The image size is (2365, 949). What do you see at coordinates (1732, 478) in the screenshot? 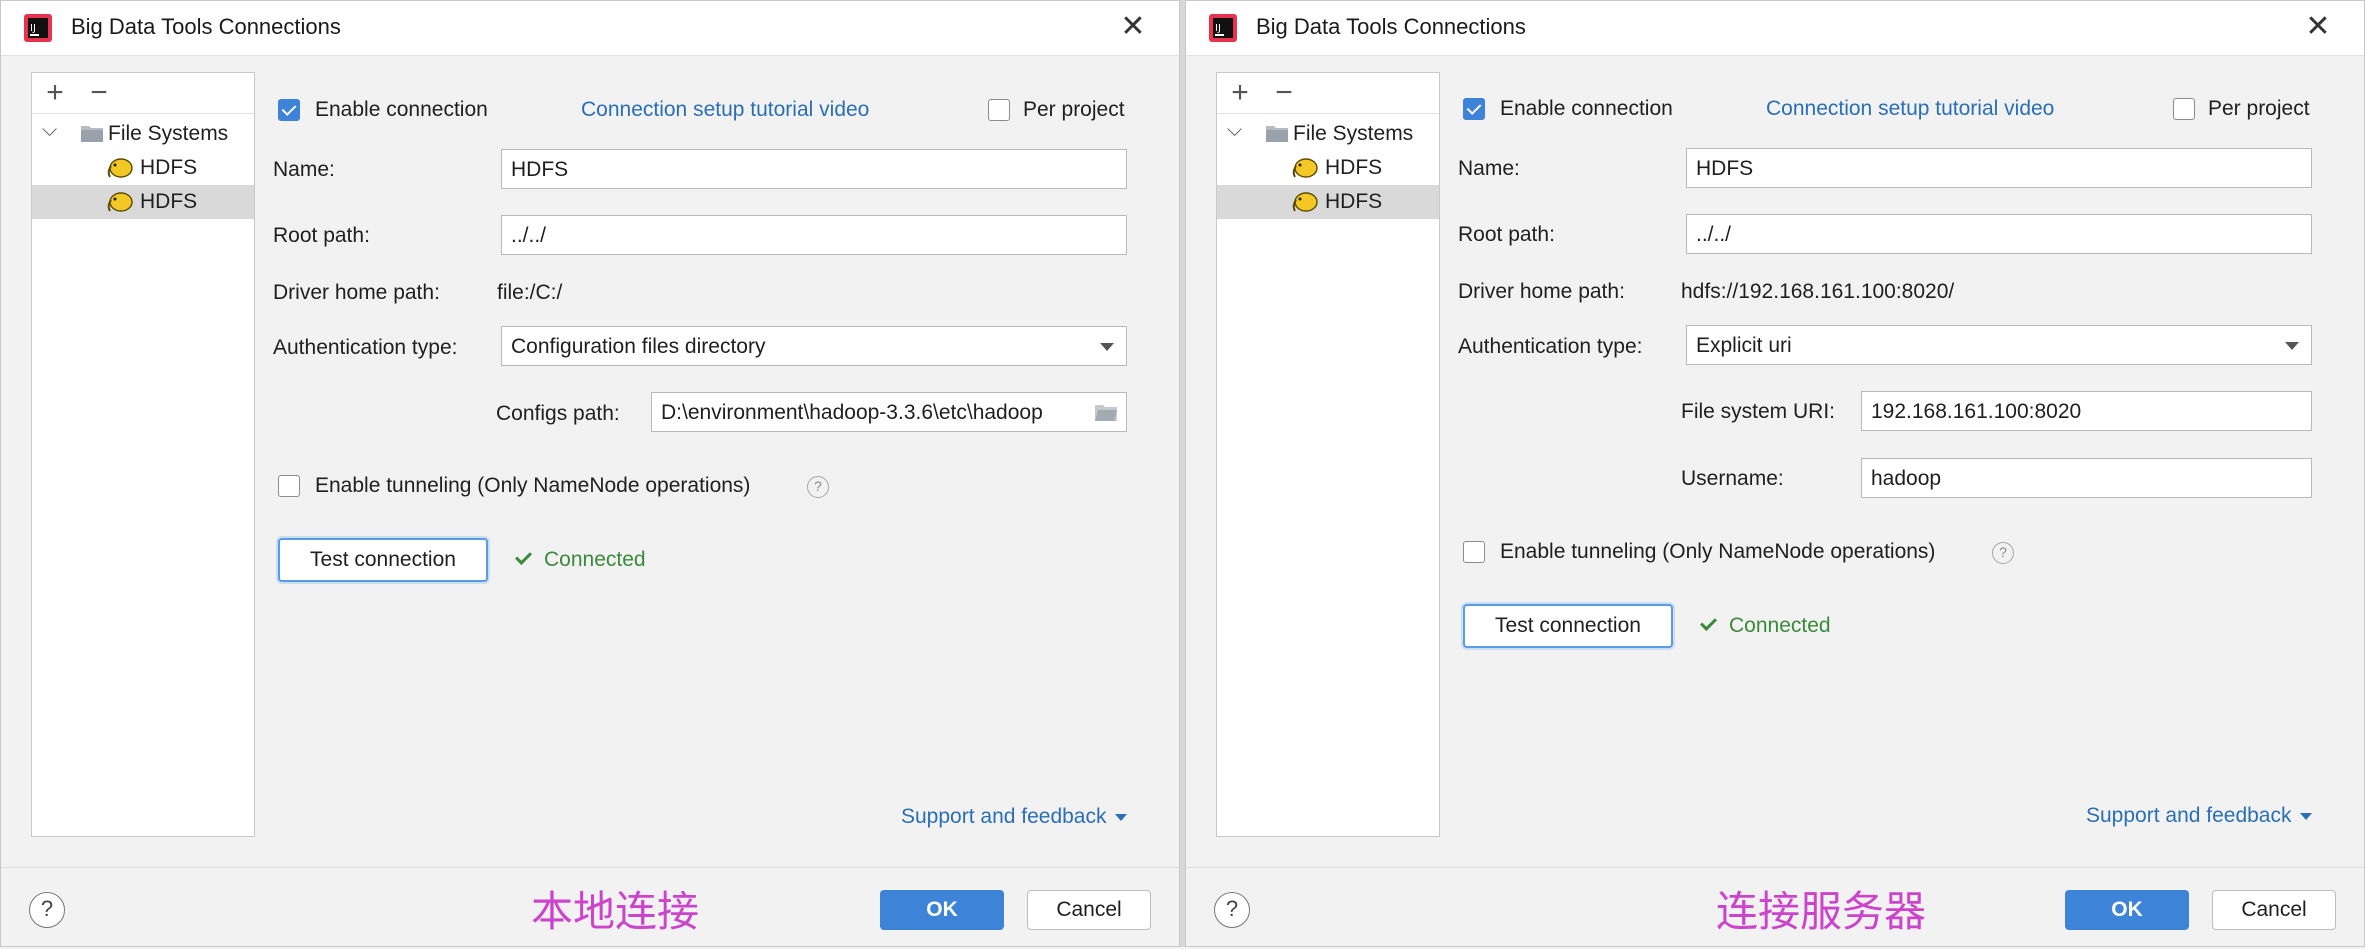
I see `username-label: Username:` at bounding box center [1732, 478].